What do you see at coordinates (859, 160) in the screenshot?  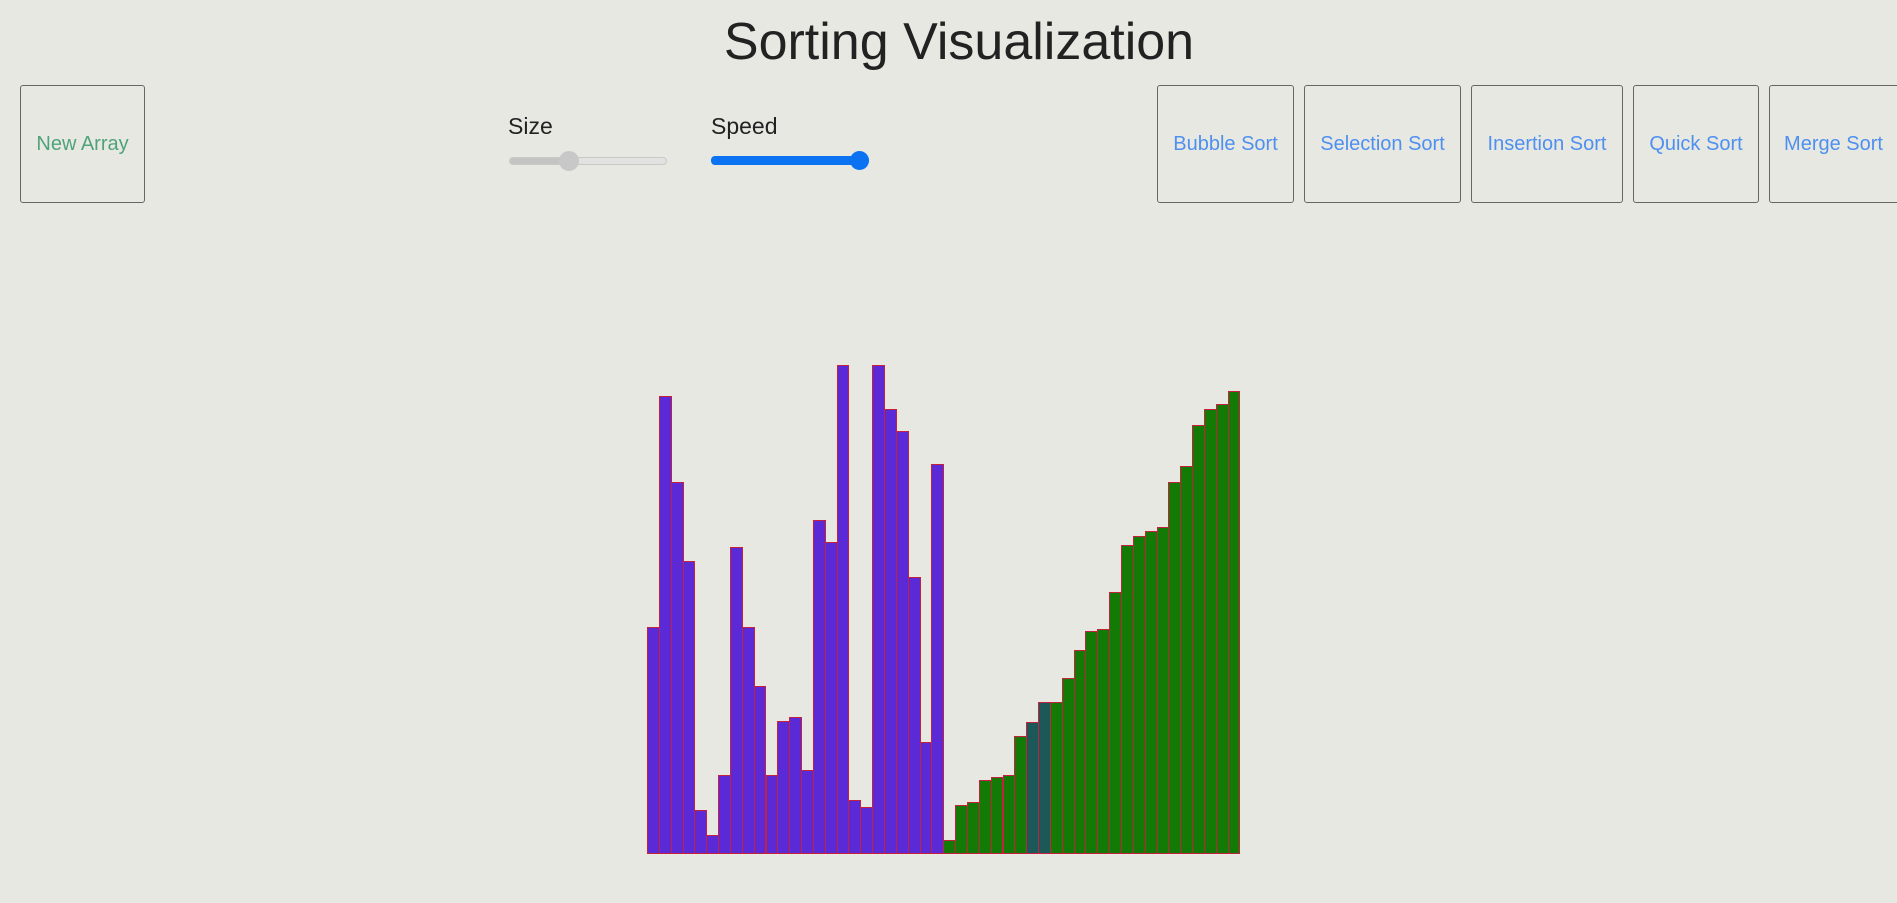 I see `speed-slider-thumb` at bounding box center [859, 160].